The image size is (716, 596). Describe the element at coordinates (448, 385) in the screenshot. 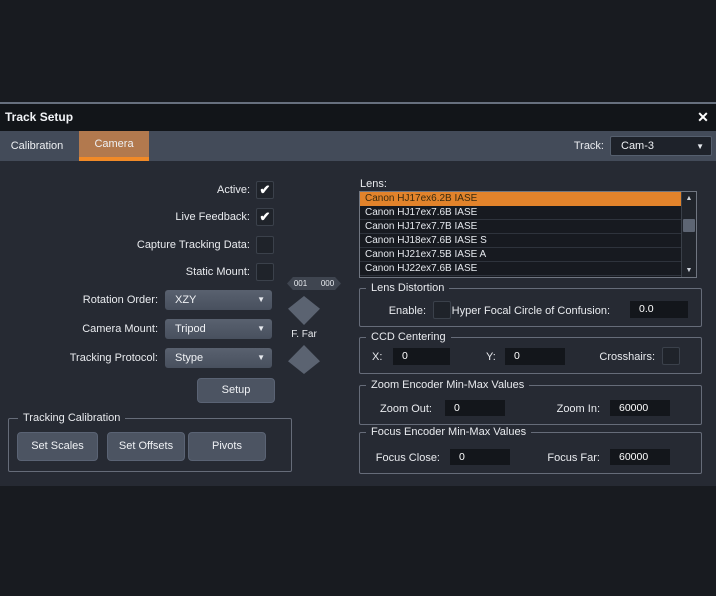

I see `zoom-encoder-title: Zoom Encoder Min-Max Values` at that location.